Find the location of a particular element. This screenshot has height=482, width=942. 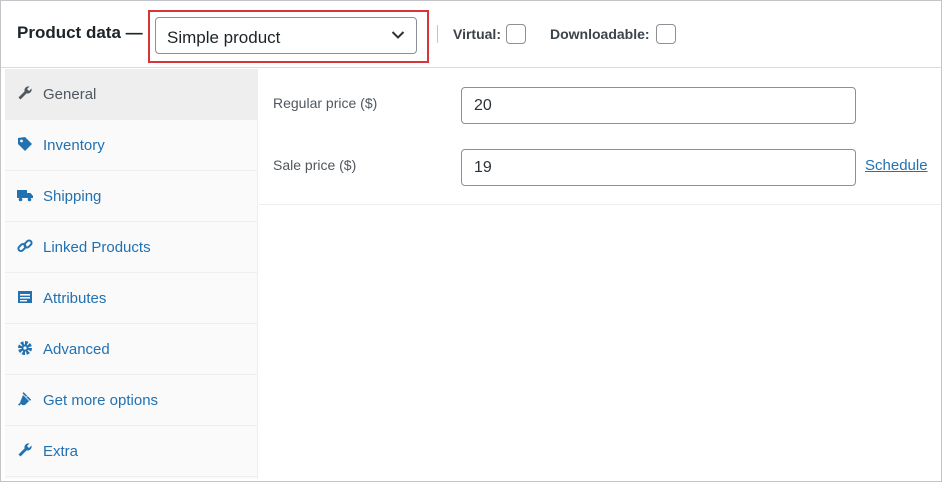

list-icon is located at coordinates (25, 297).